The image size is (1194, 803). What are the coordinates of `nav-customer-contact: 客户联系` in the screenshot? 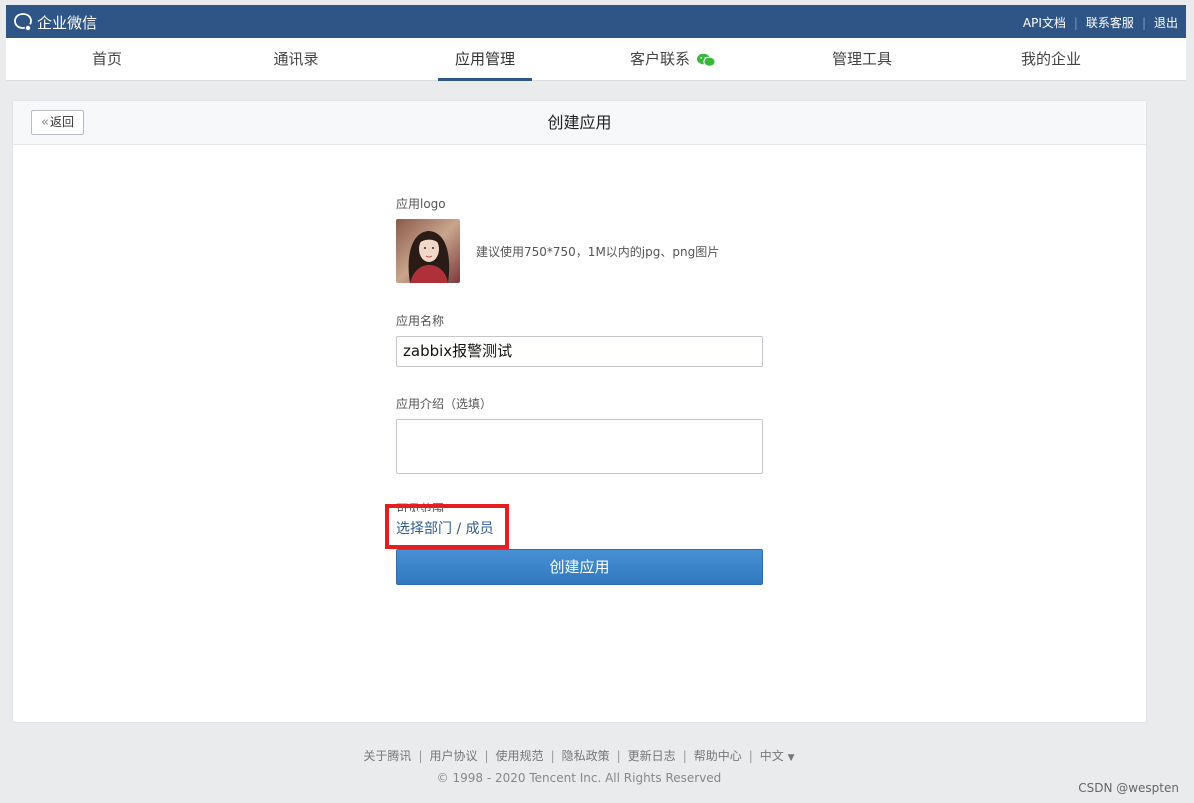 It's located at (673, 59).